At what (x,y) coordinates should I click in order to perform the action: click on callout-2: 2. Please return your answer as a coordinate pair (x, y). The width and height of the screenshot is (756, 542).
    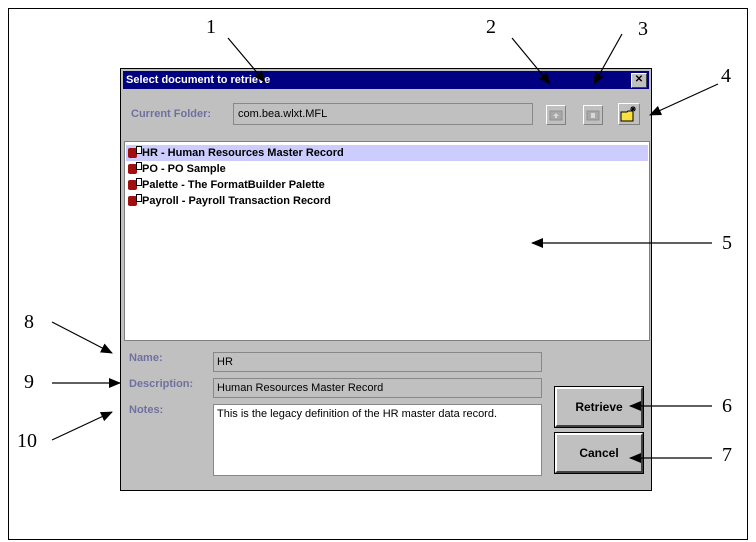
    Looking at the image, I should click on (491, 27).